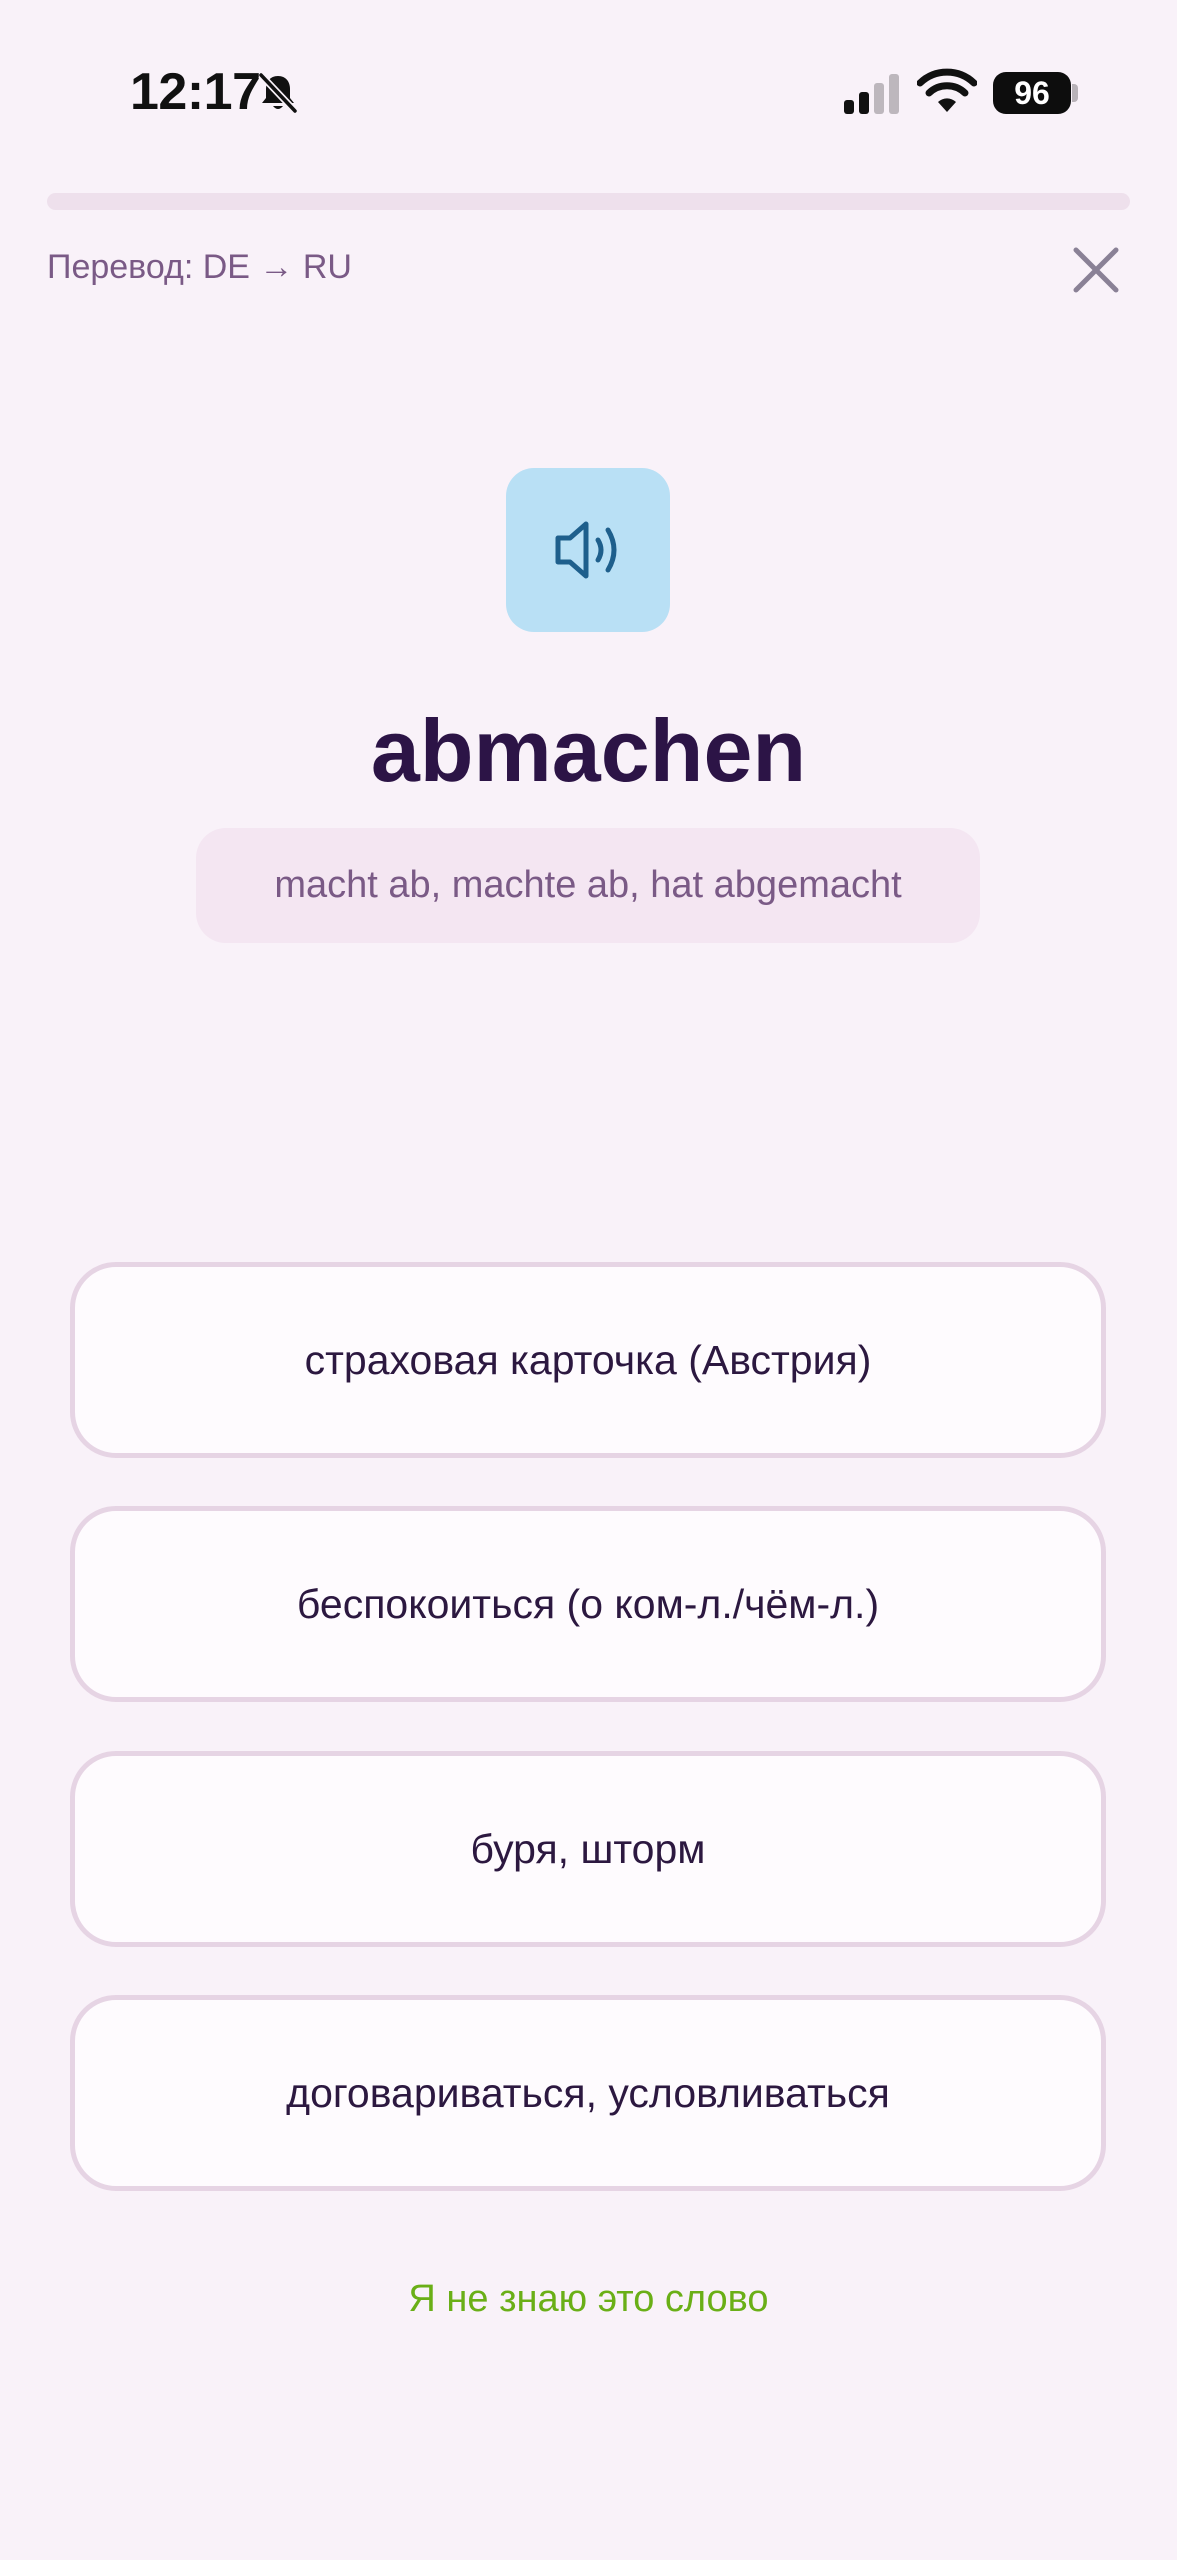  I want to click on progress-bar, so click(588, 201).